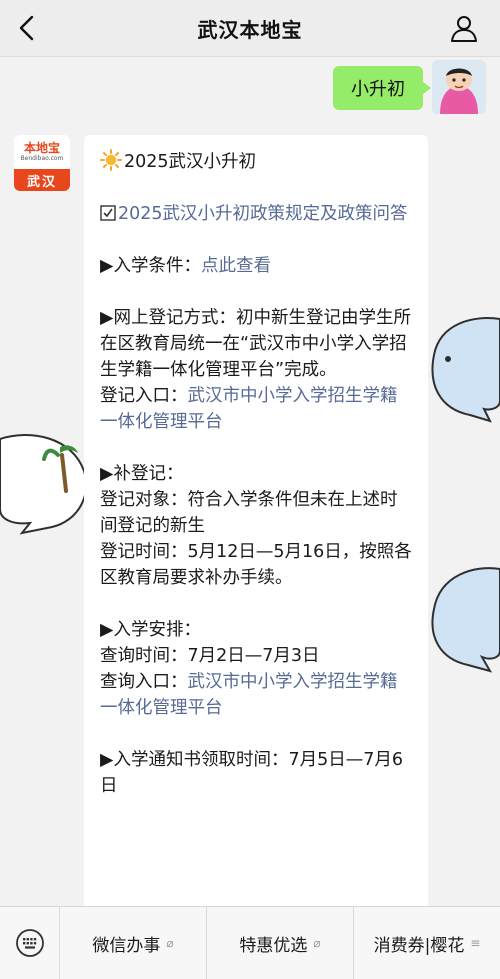  Describe the element at coordinates (236, 266) in the screenshot. I see `admission-conditions-link: 点此查看` at that location.